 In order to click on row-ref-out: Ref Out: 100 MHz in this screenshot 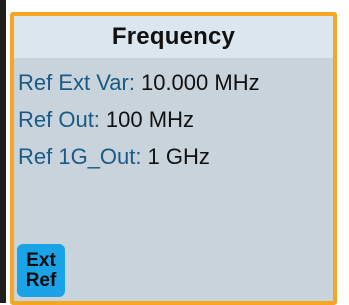, I will do `click(173, 119)`.